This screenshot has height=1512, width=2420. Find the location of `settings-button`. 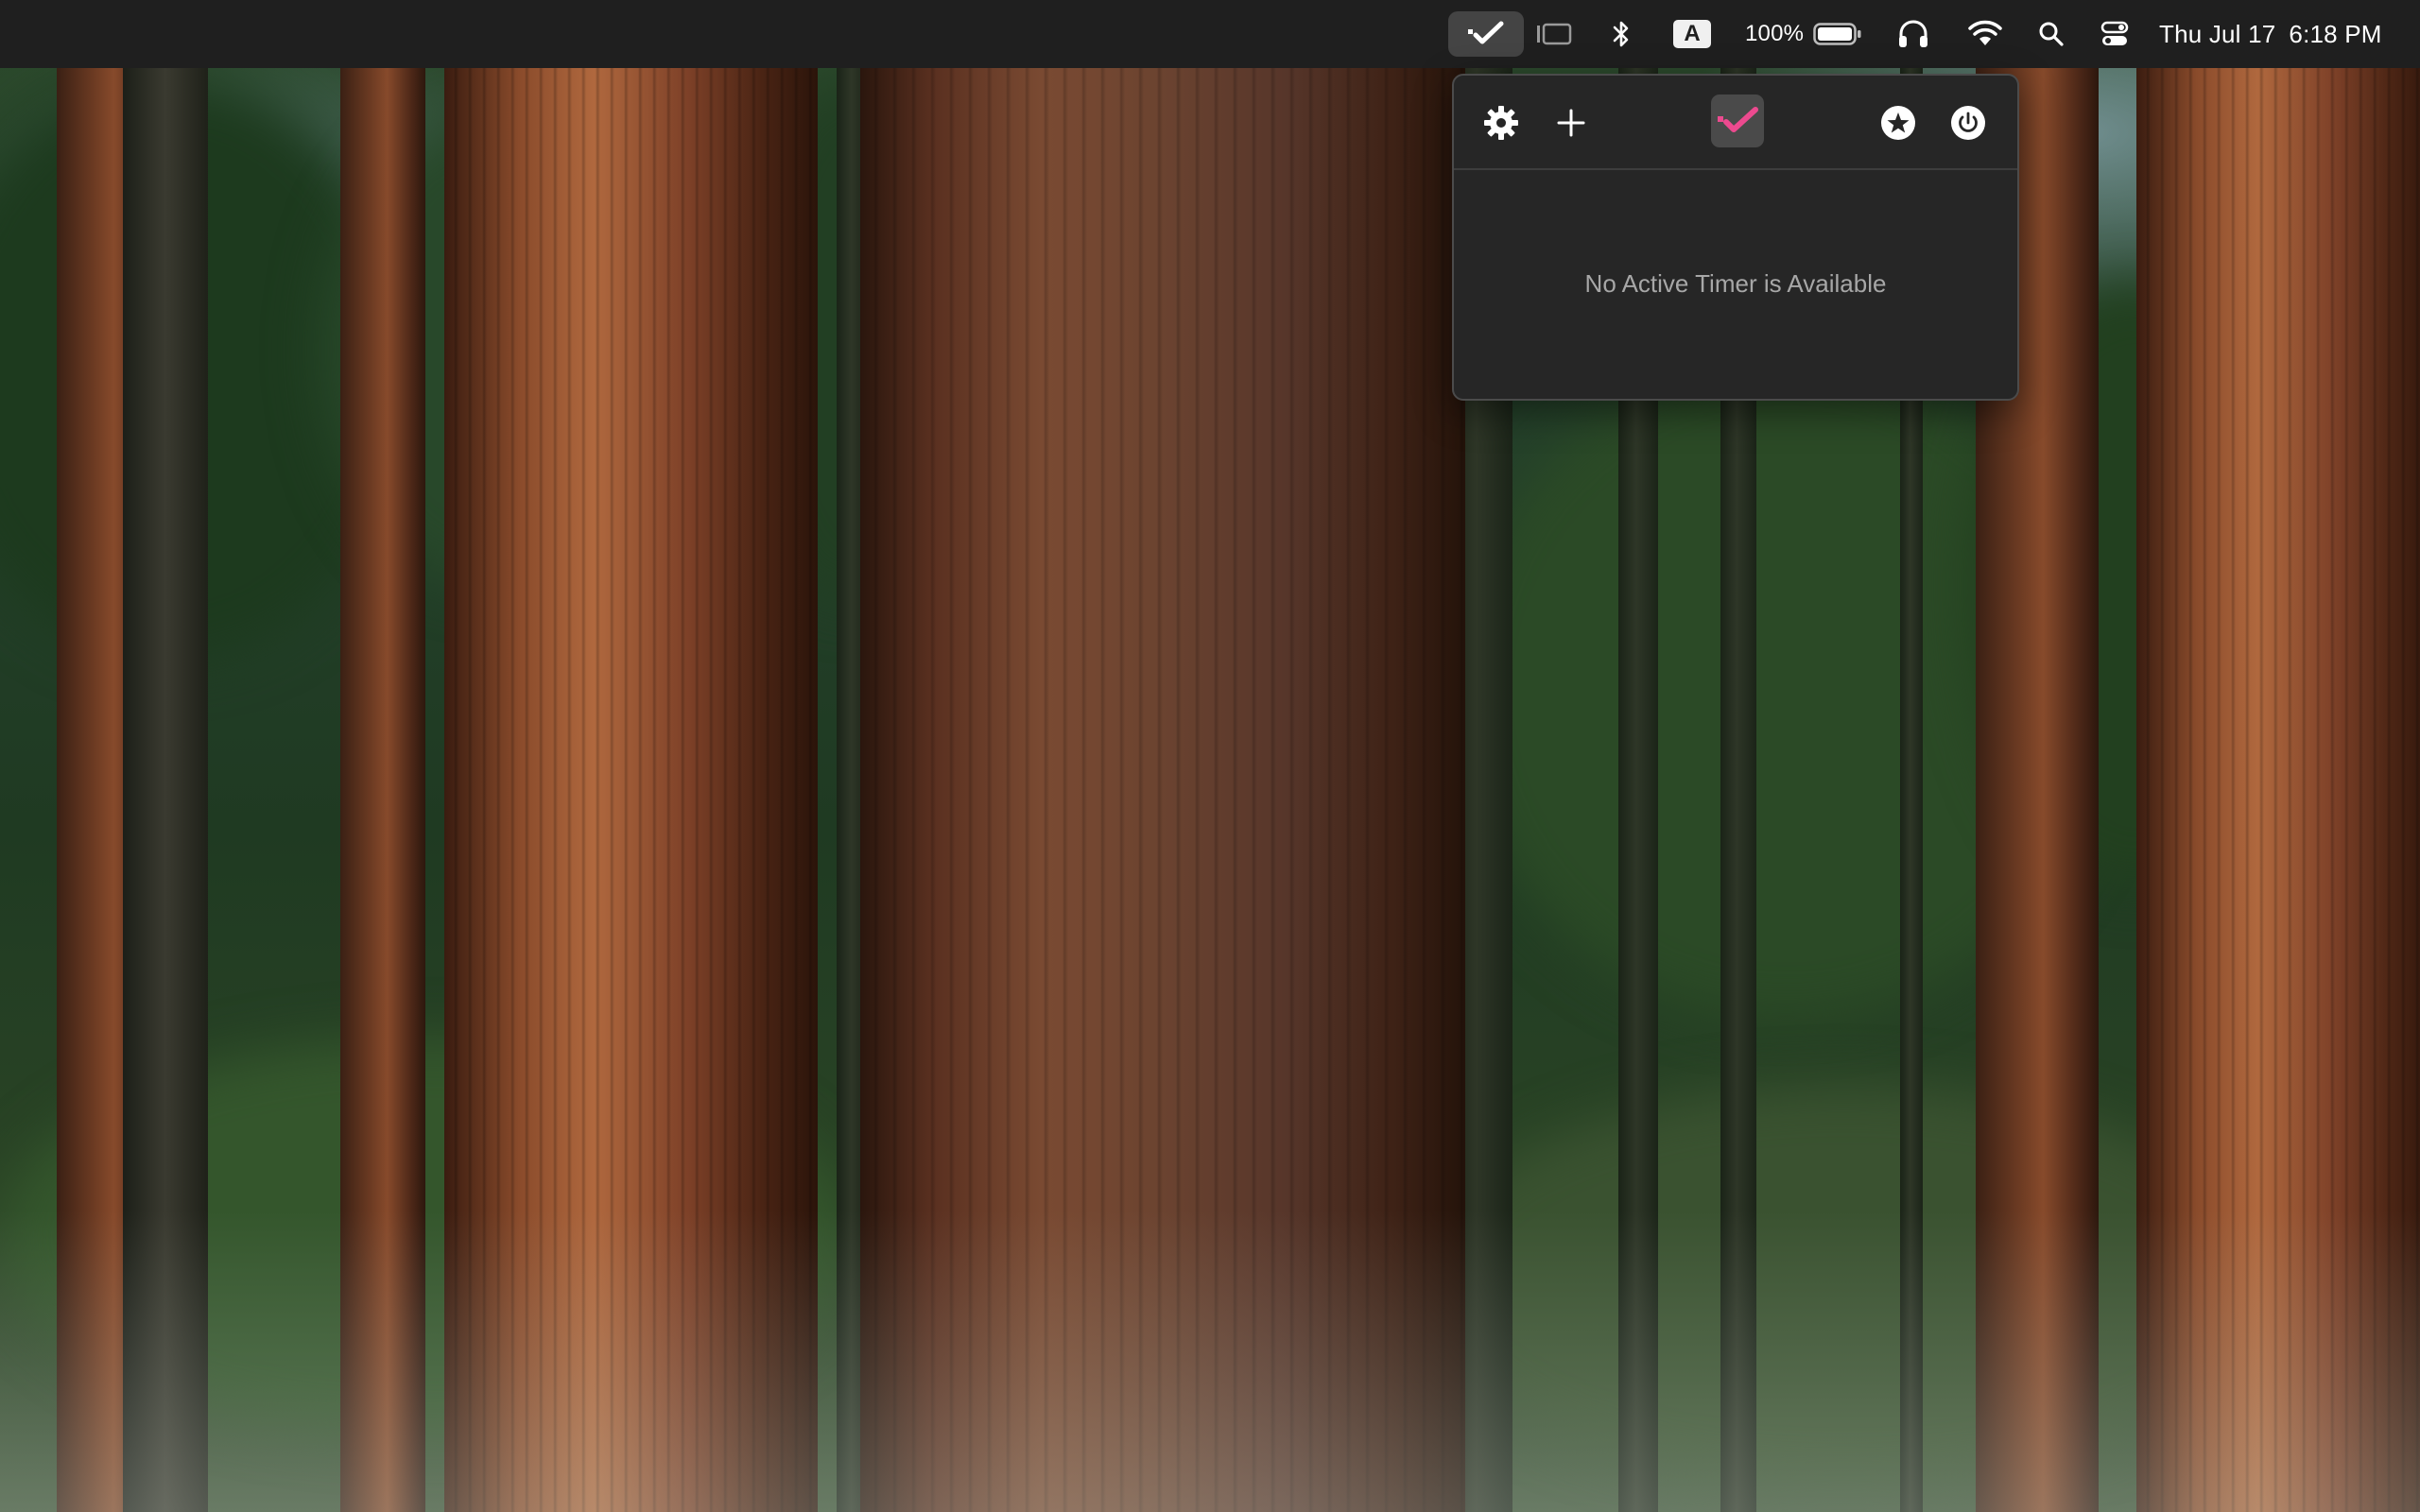

settings-button is located at coordinates (1501, 123).